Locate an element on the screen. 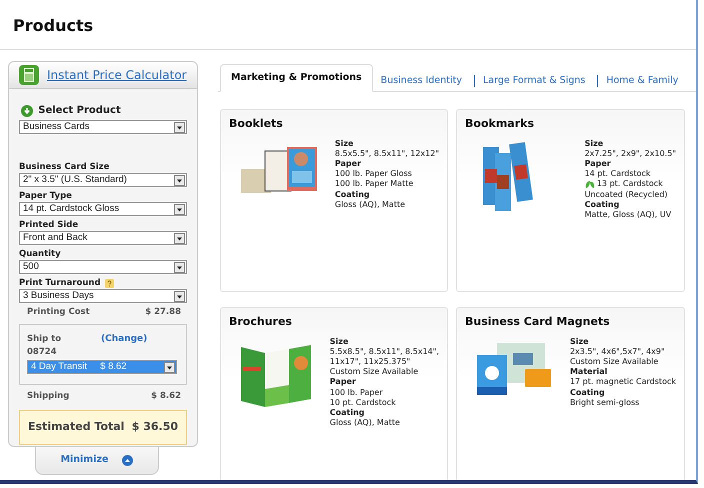 The height and width of the screenshot is (488, 704). printing-cost-value: $ 27.88 is located at coordinates (163, 312).